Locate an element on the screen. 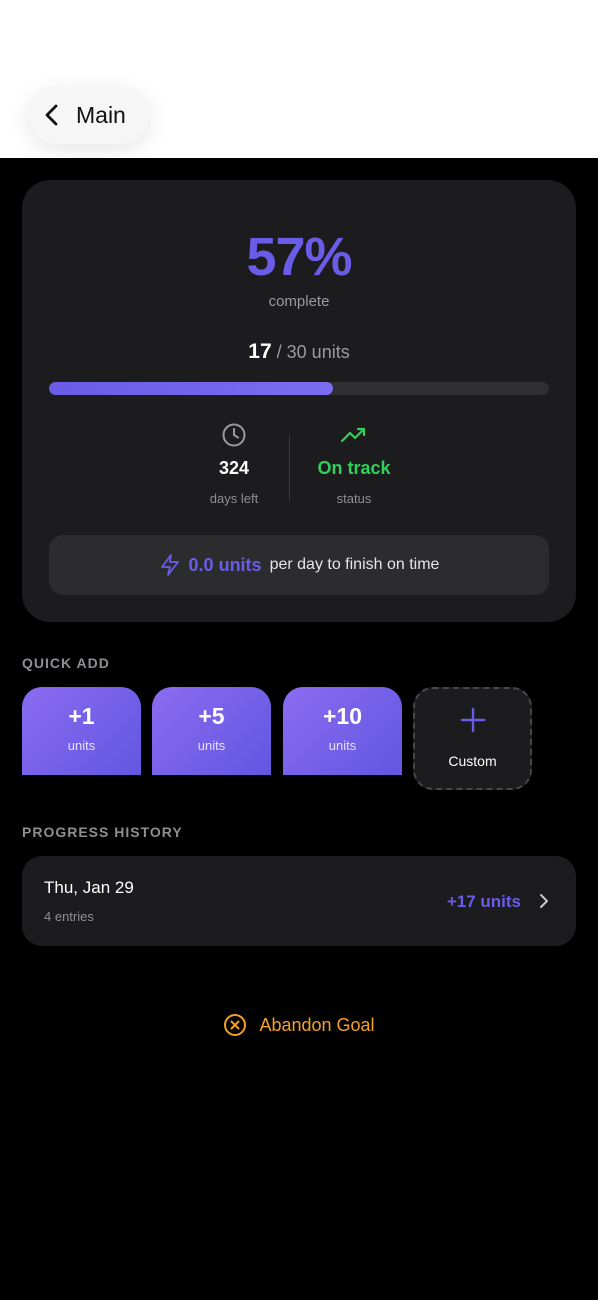 The width and height of the screenshot is (598, 1300). back-label: Main is located at coordinates (101, 114).